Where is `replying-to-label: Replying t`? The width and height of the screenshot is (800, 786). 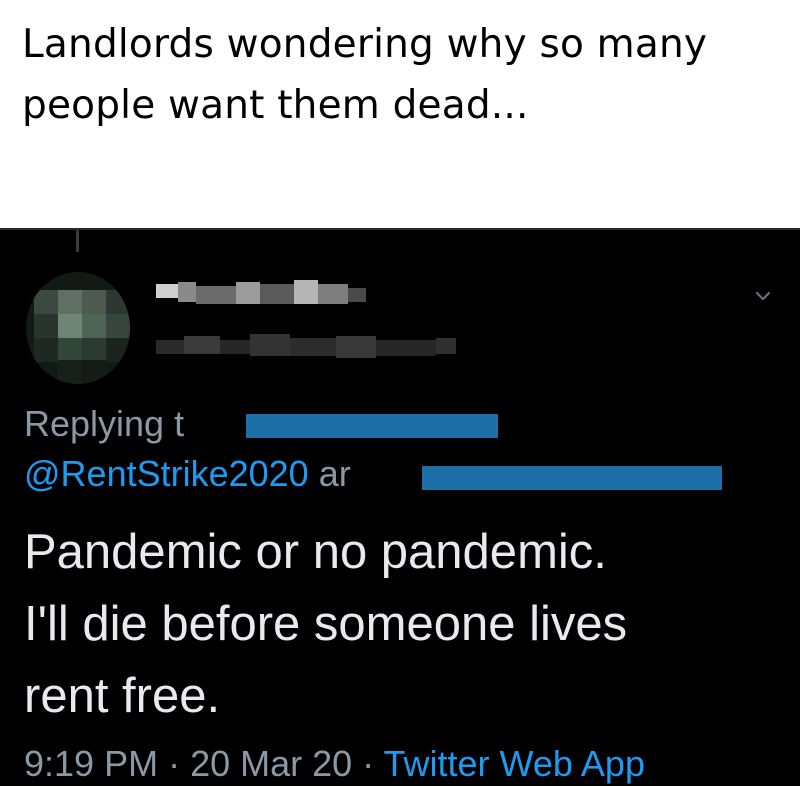
replying-to-label: Replying t is located at coordinates (104, 423).